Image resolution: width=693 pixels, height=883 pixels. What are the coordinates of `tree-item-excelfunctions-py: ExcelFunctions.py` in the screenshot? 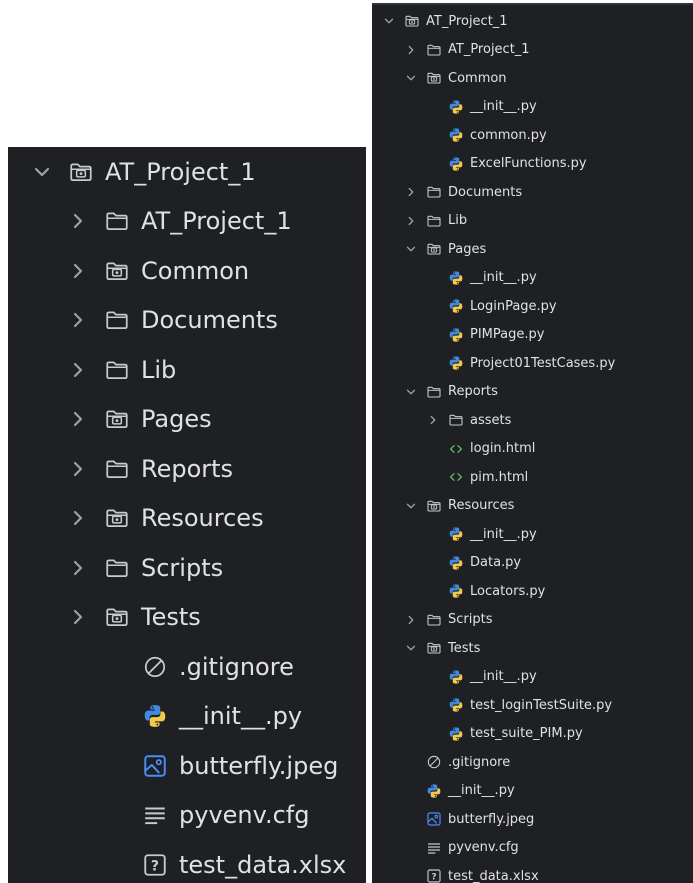 It's located at (532, 164).